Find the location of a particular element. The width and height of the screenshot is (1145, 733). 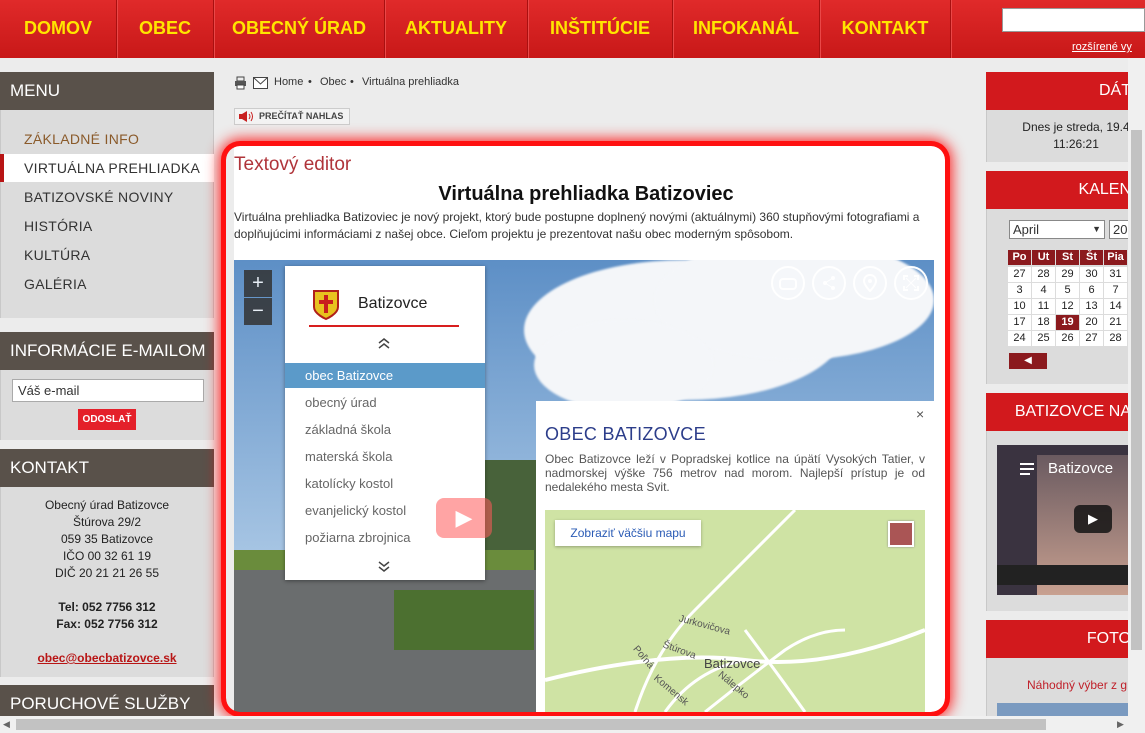

play-icon: ▶ is located at coordinates (1093, 519).